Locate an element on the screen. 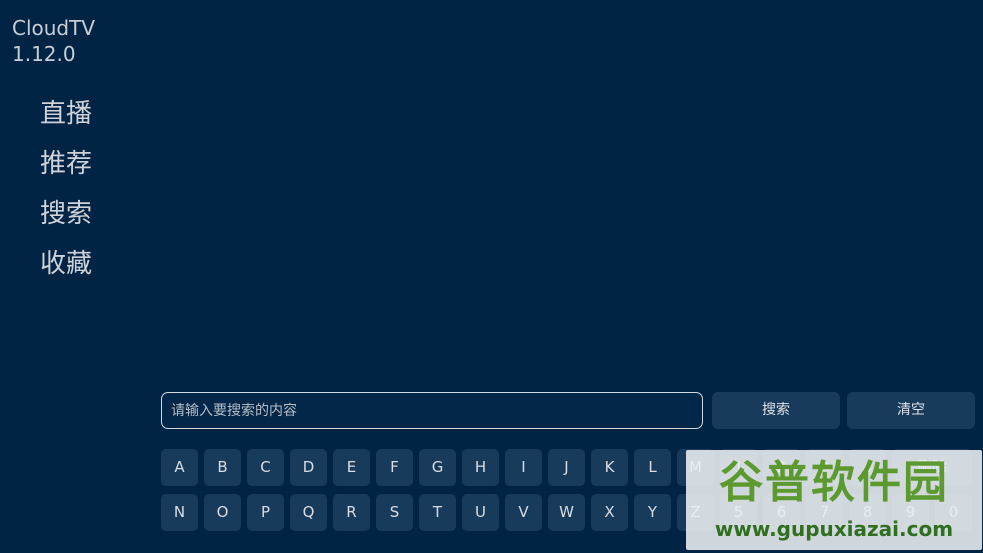 This screenshot has height=553, width=983. key-t: T is located at coordinates (437, 512).